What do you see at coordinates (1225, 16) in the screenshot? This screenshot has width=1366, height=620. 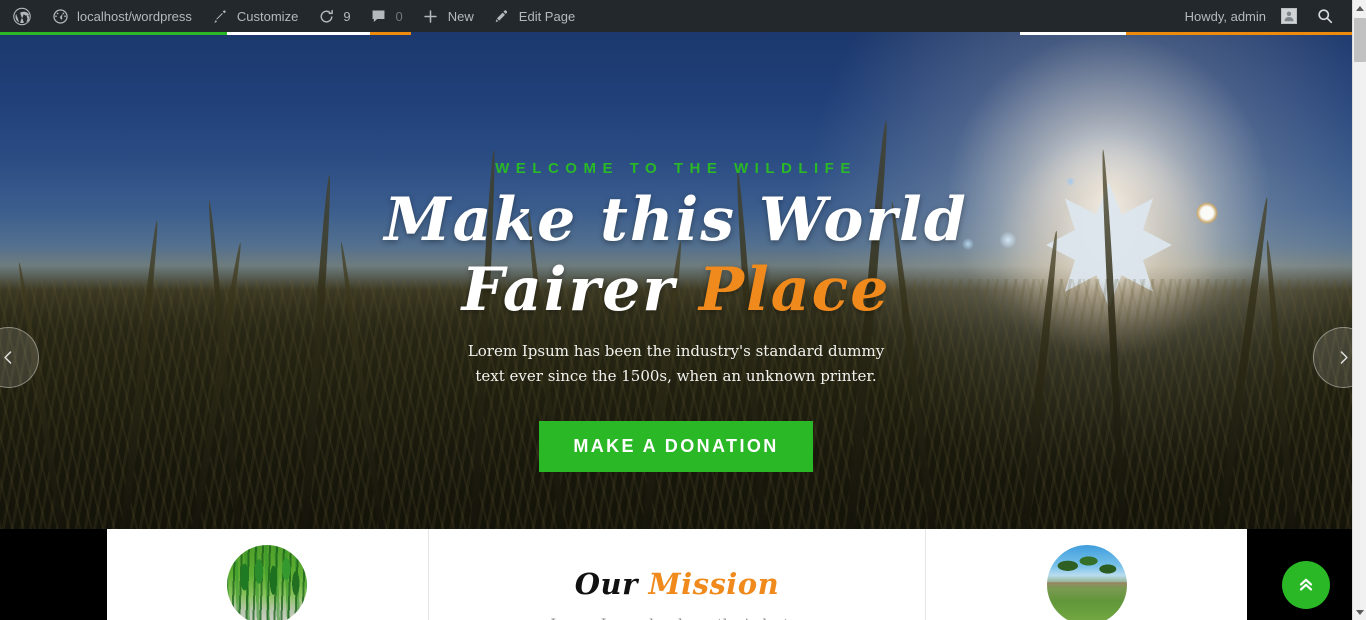 I see `howdy-label: Howdy, admin` at bounding box center [1225, 16].